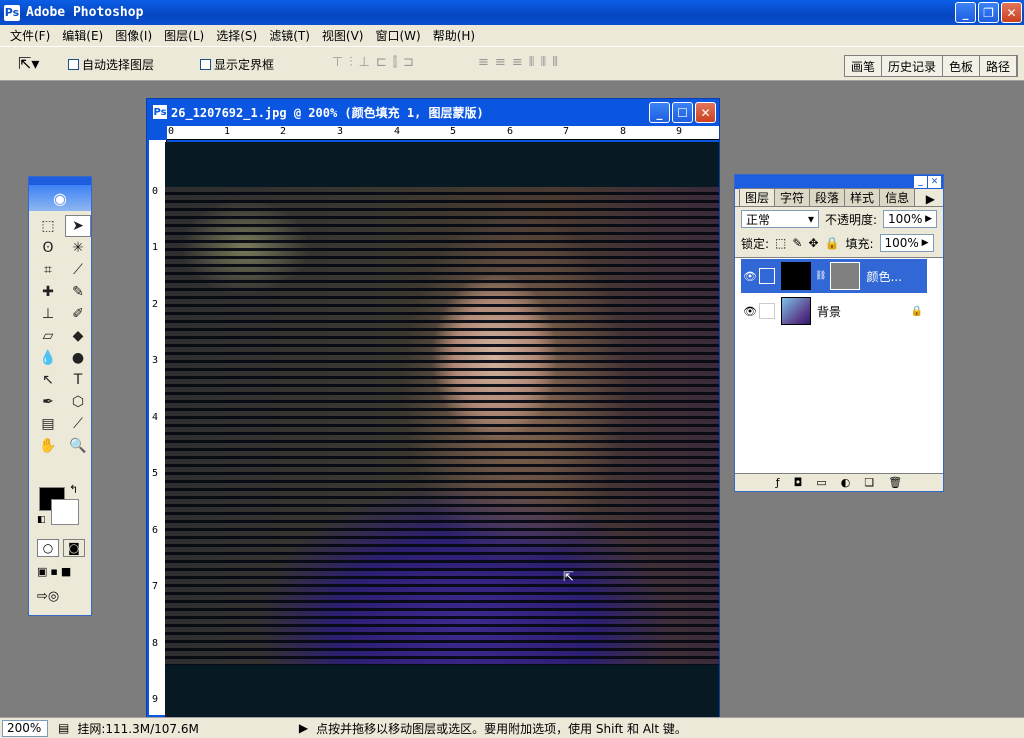 This screenshot has height=738, width=1024. Describe the element at coordinates (78, 314) in the screenshot. I see `history-brush-tool-icon: ✐` at that location.